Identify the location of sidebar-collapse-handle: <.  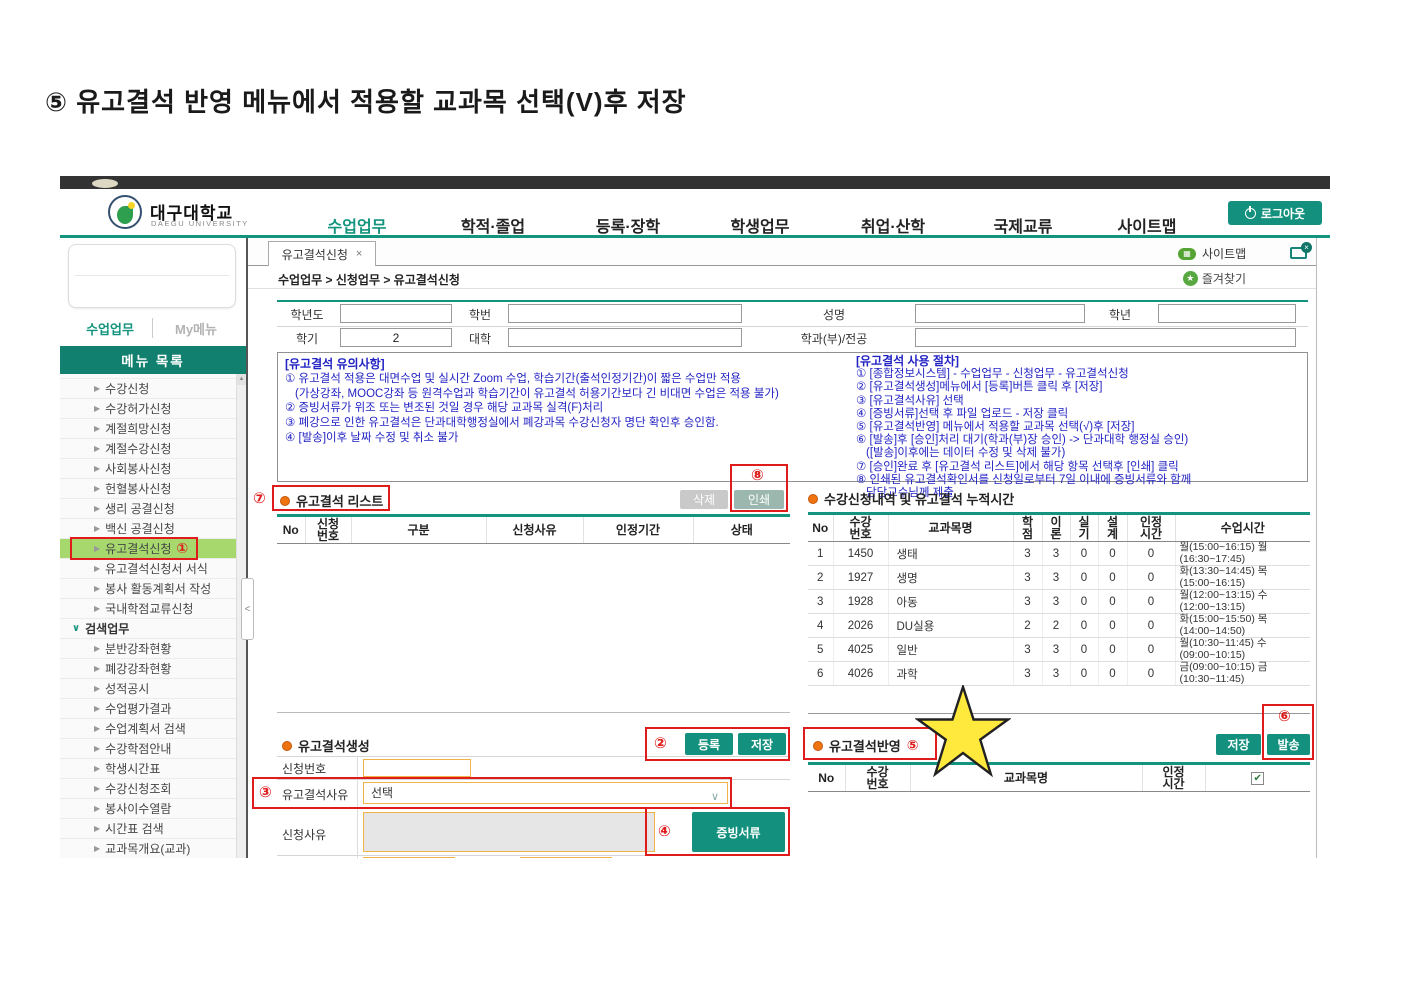
(247, 609).